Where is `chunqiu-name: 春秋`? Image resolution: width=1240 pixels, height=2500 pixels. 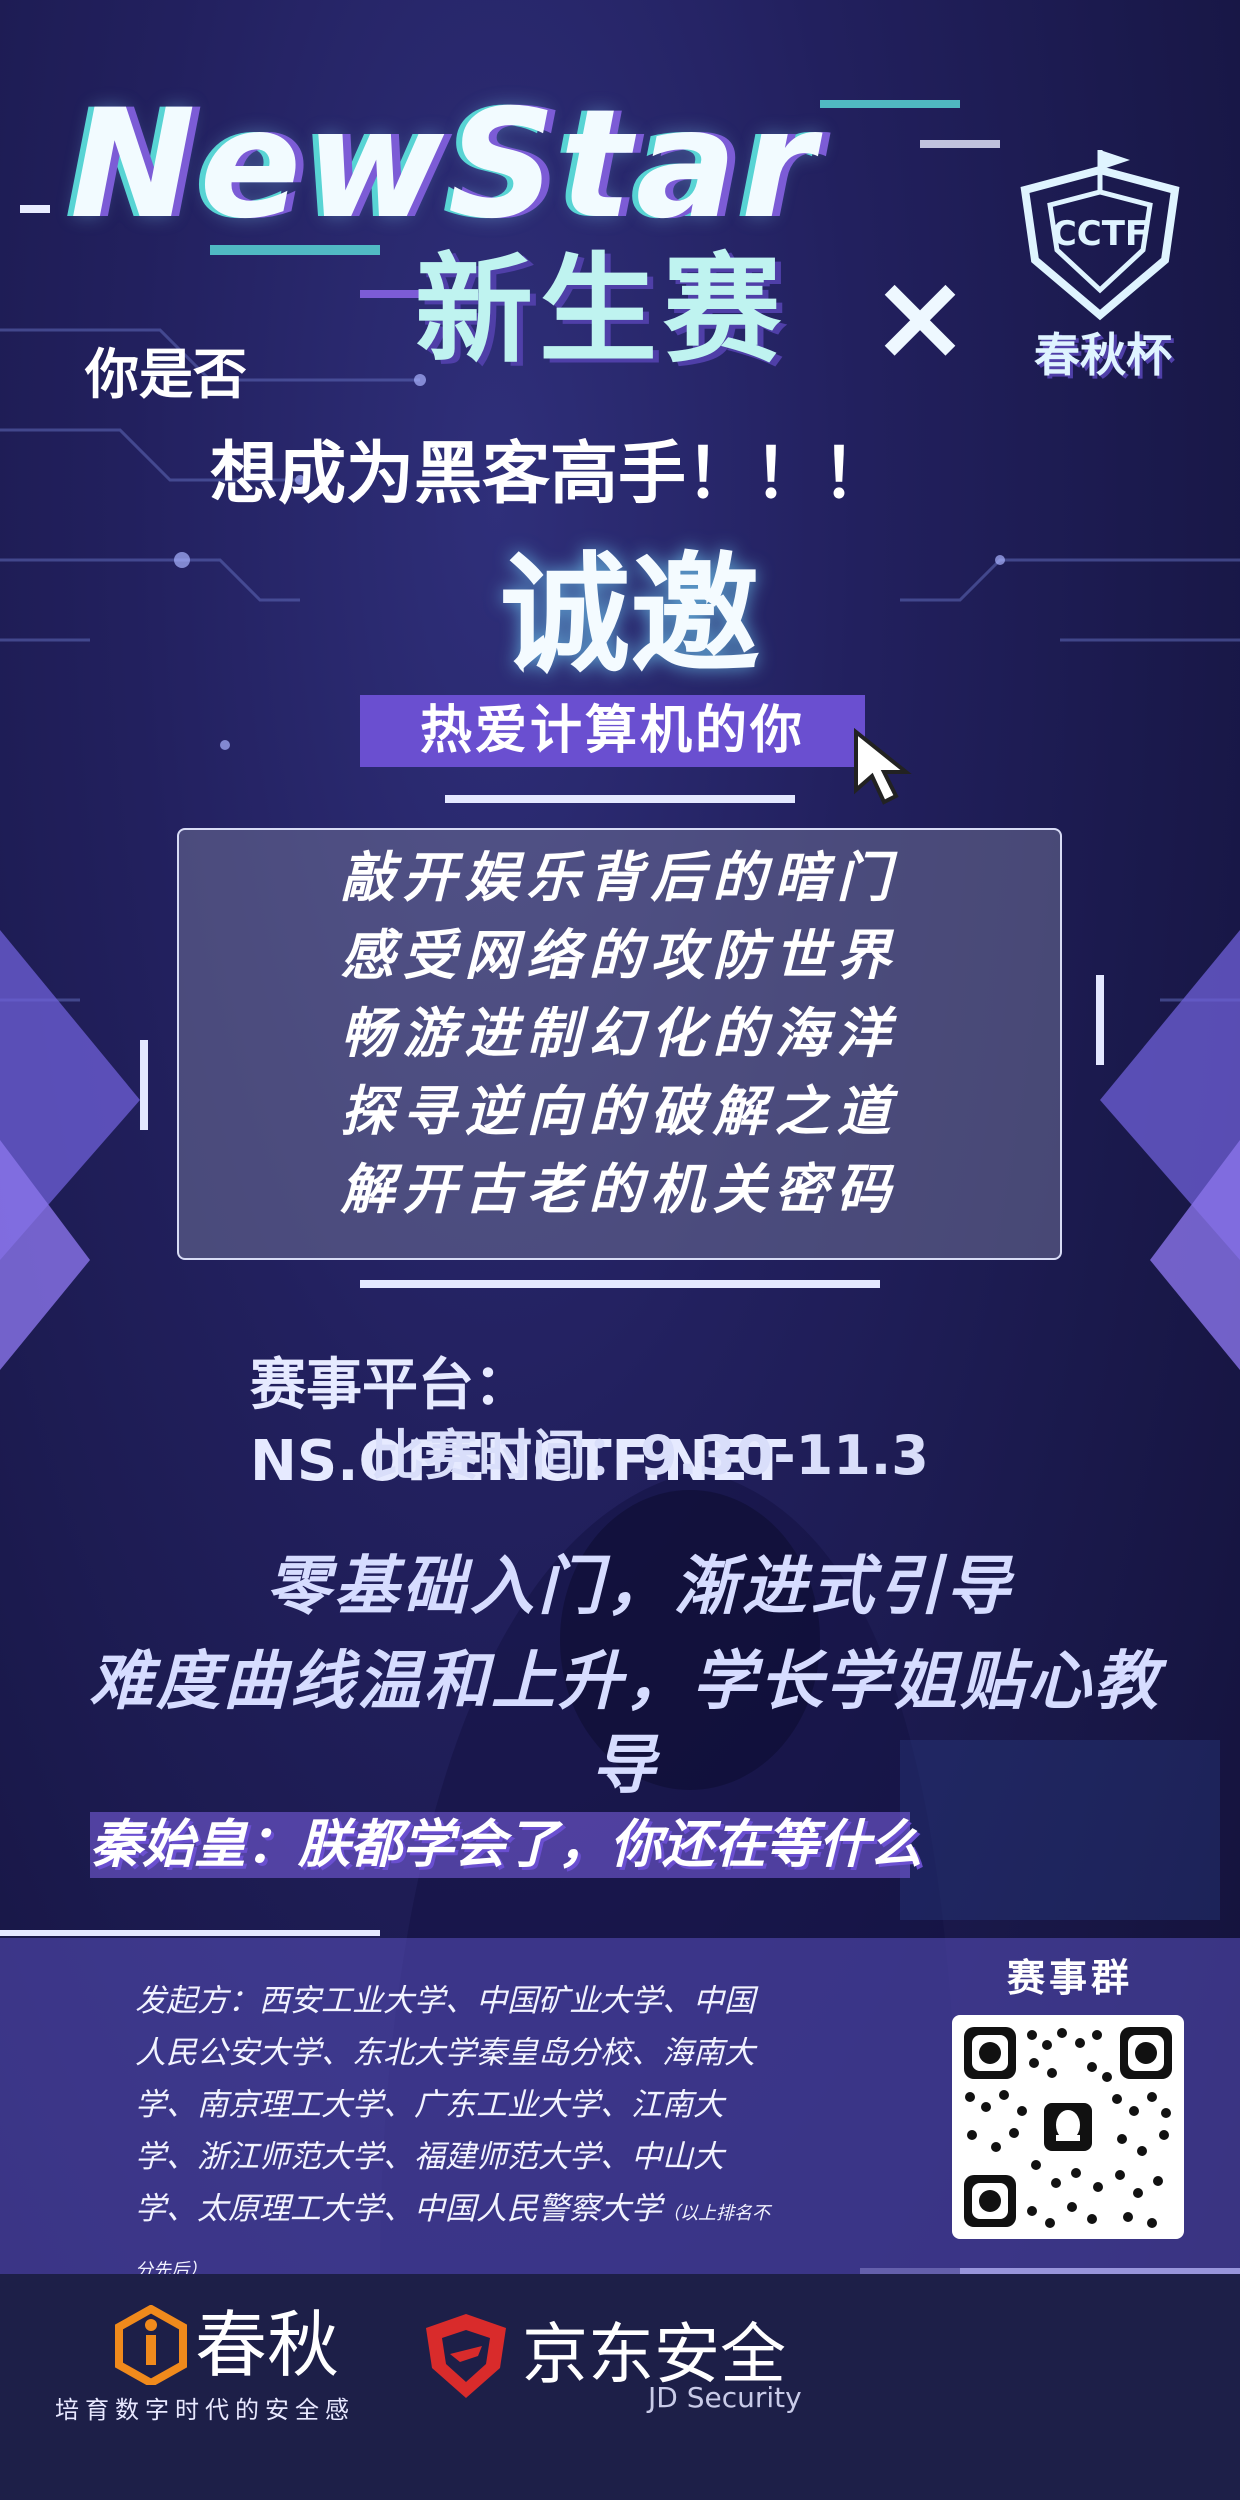
chunqiu-name: 春秋 is located at coordinates (267, 2345).